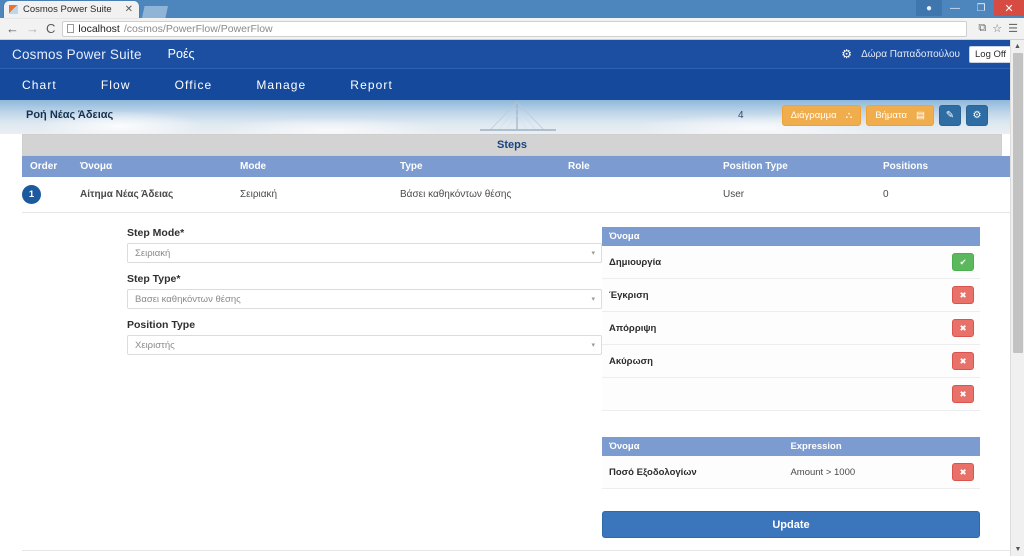  Describe the element at coordinates (371, 85) in the screenshot. I see `nav-item-report: Report` at that location.